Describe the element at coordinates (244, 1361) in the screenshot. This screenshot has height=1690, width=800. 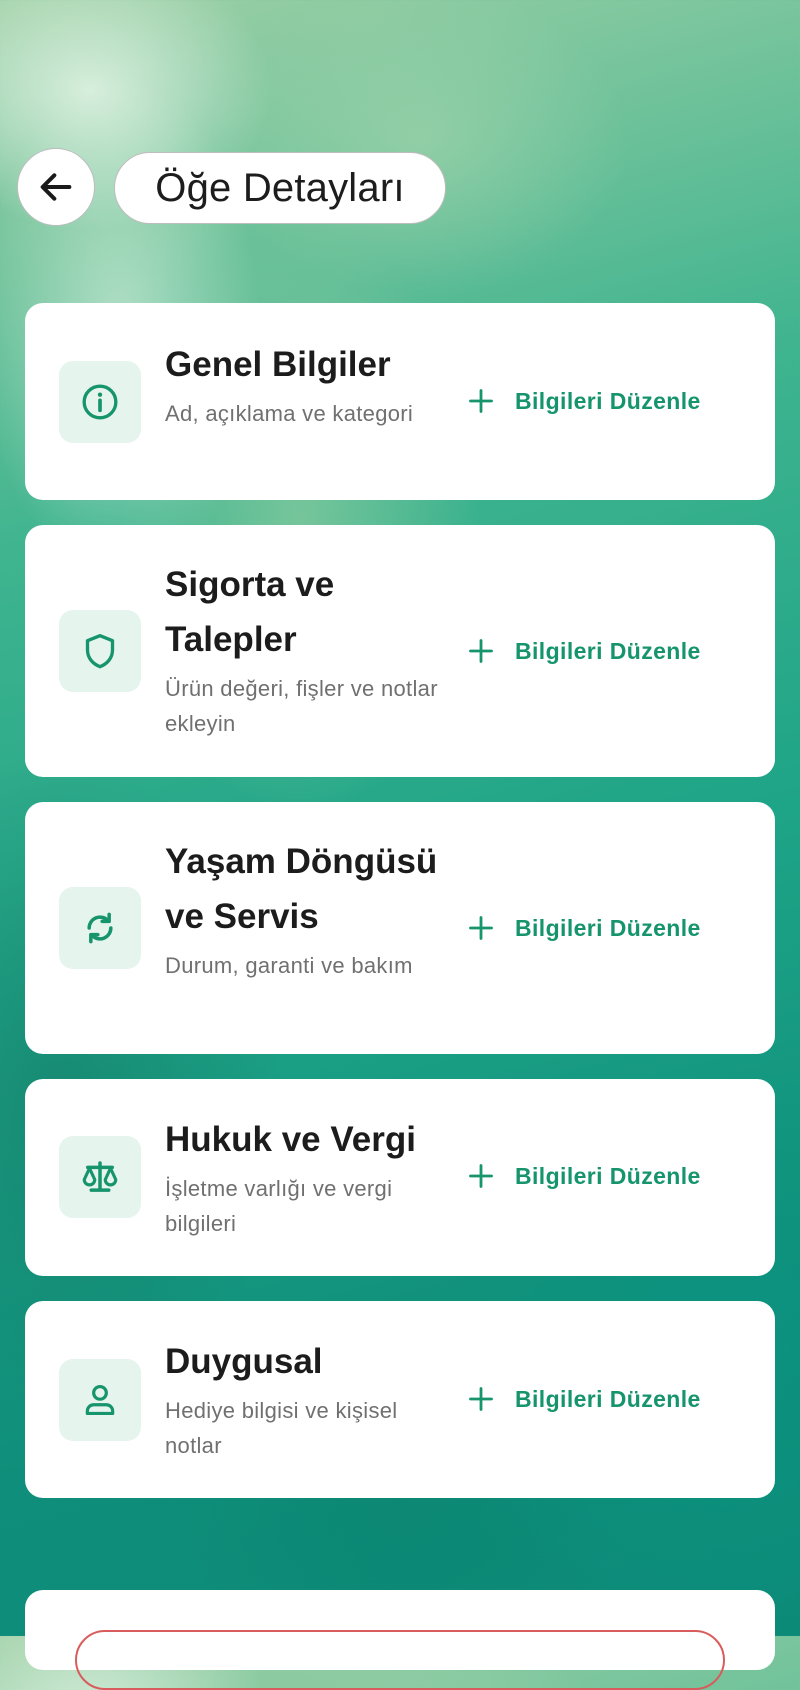
I see `section-title: Duygusal` at that location.